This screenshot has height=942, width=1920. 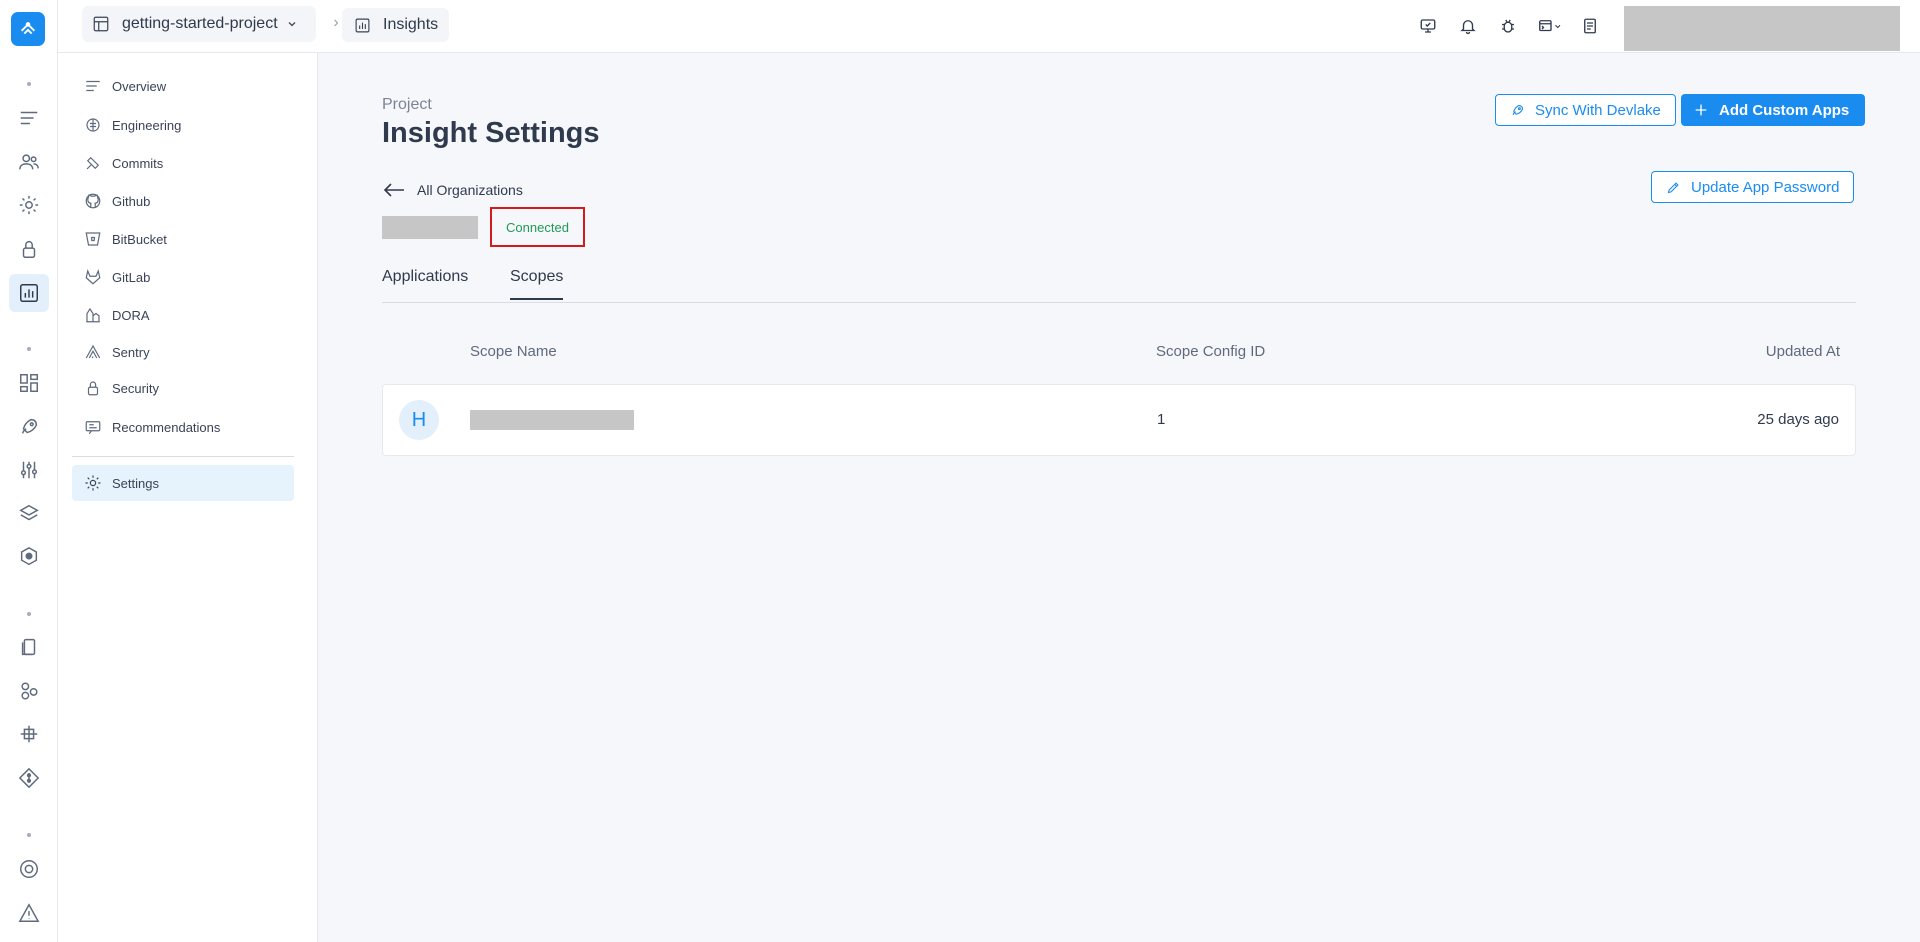 What do you see at coordinates (393, 190) in the screenshot?
I see `arrow-left-icon` at bounding box center [393, 190].